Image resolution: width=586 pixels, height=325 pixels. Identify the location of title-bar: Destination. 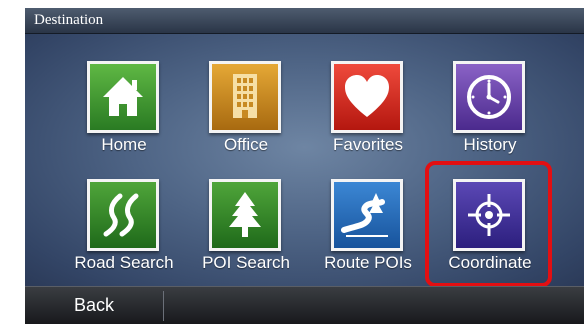
(304, 21).